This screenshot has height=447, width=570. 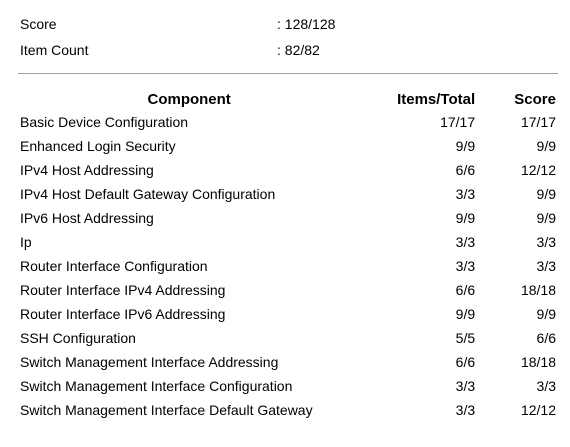 What do you see at coordinates (458, 122) in the screenshot?
I see `row-items: 17/17` at bounding box center [458, 122].